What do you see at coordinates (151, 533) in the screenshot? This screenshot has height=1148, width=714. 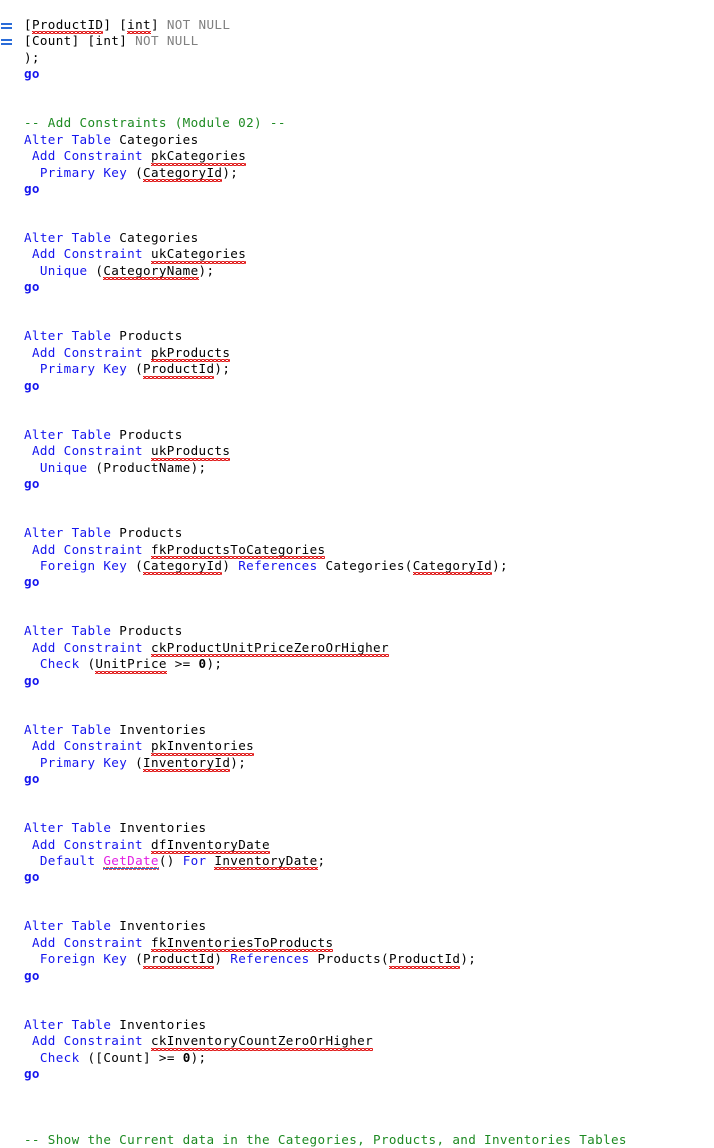 I see `table-name: Products` at bounding box center [151, 533].